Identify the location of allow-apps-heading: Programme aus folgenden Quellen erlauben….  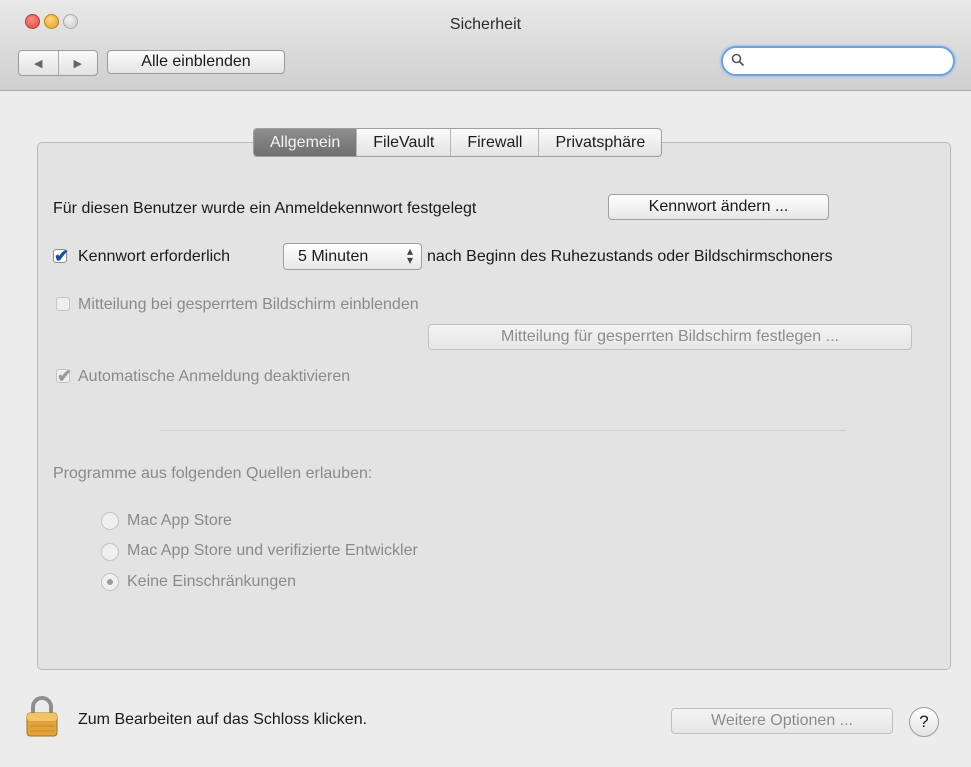
(213, 473).